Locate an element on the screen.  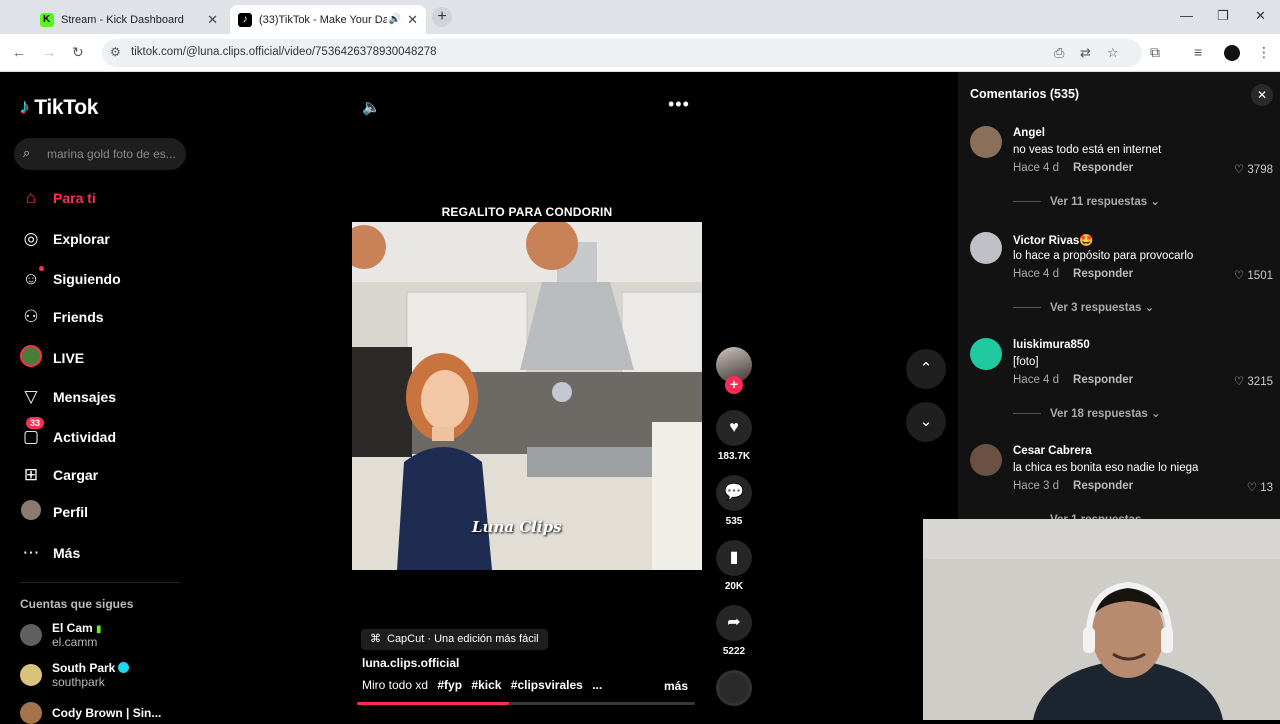
reload-icon: ↻ is located at coordinates (78, 52).